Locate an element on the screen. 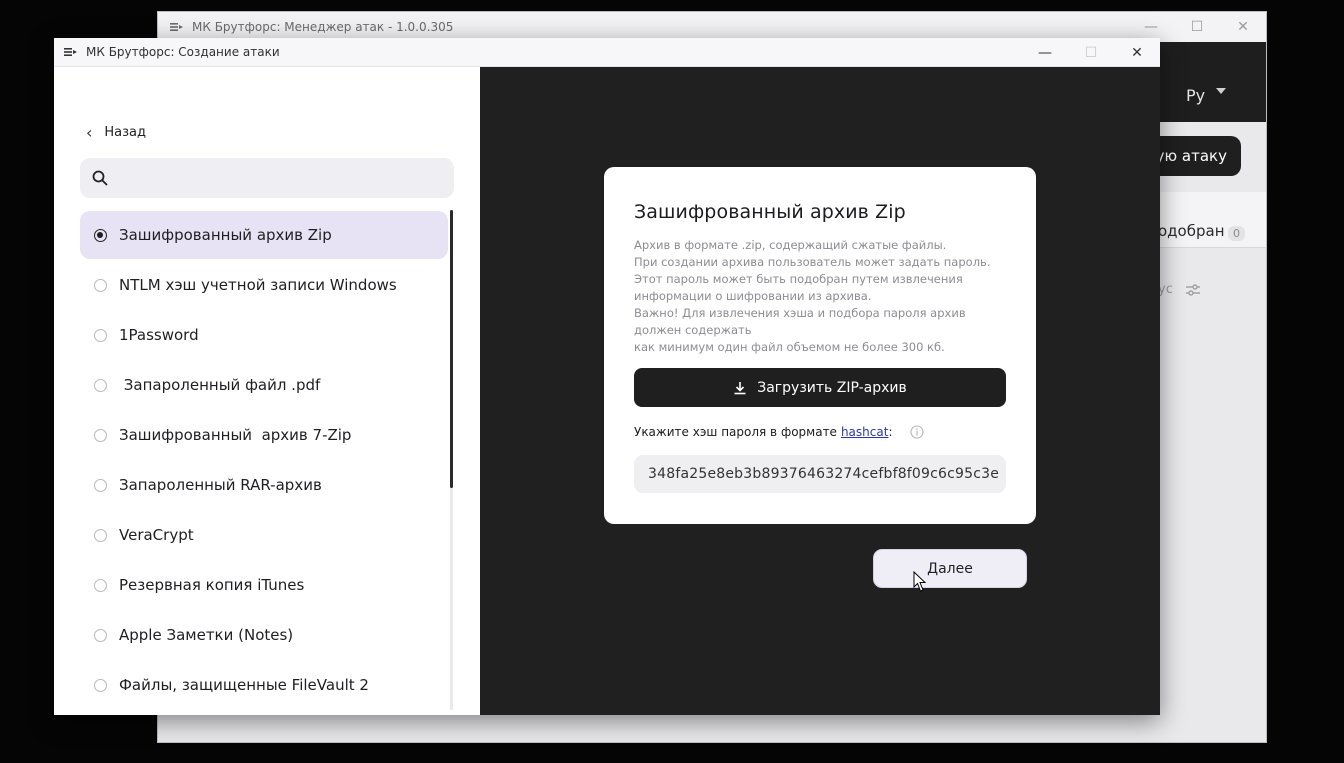  found-count-badge: 0 is located at coordinates (1236, 233).